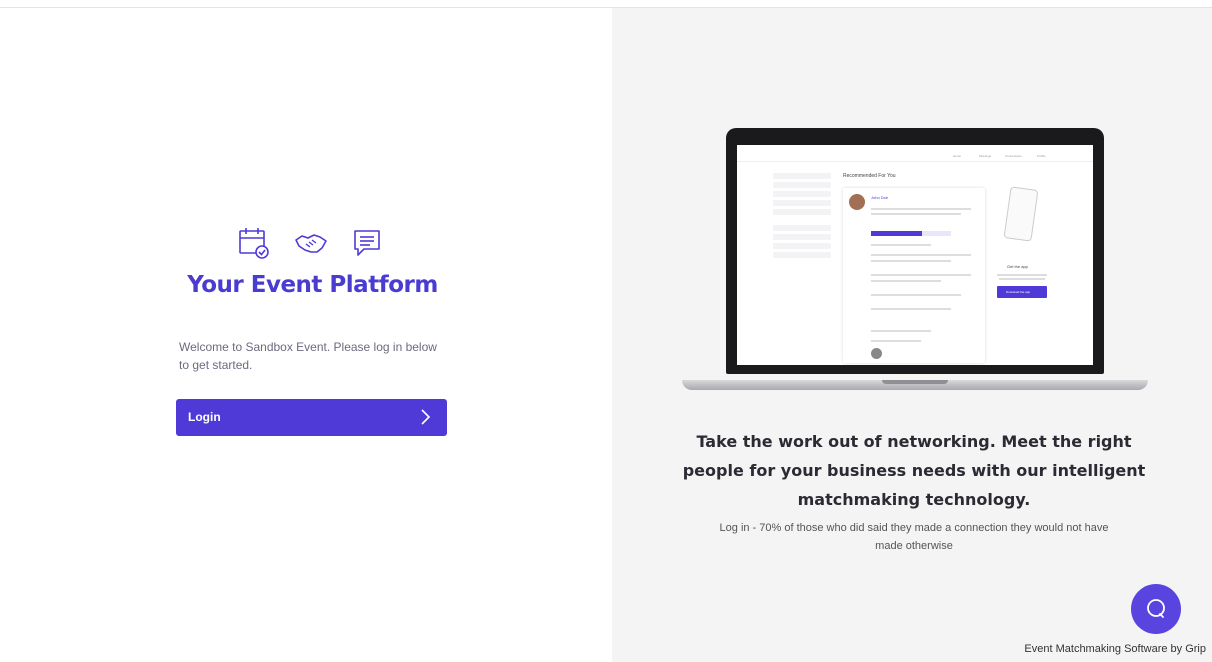  Describe the element at coordinates (204, 417) in the screenshot. I see `login-button-label: Login` at that location.